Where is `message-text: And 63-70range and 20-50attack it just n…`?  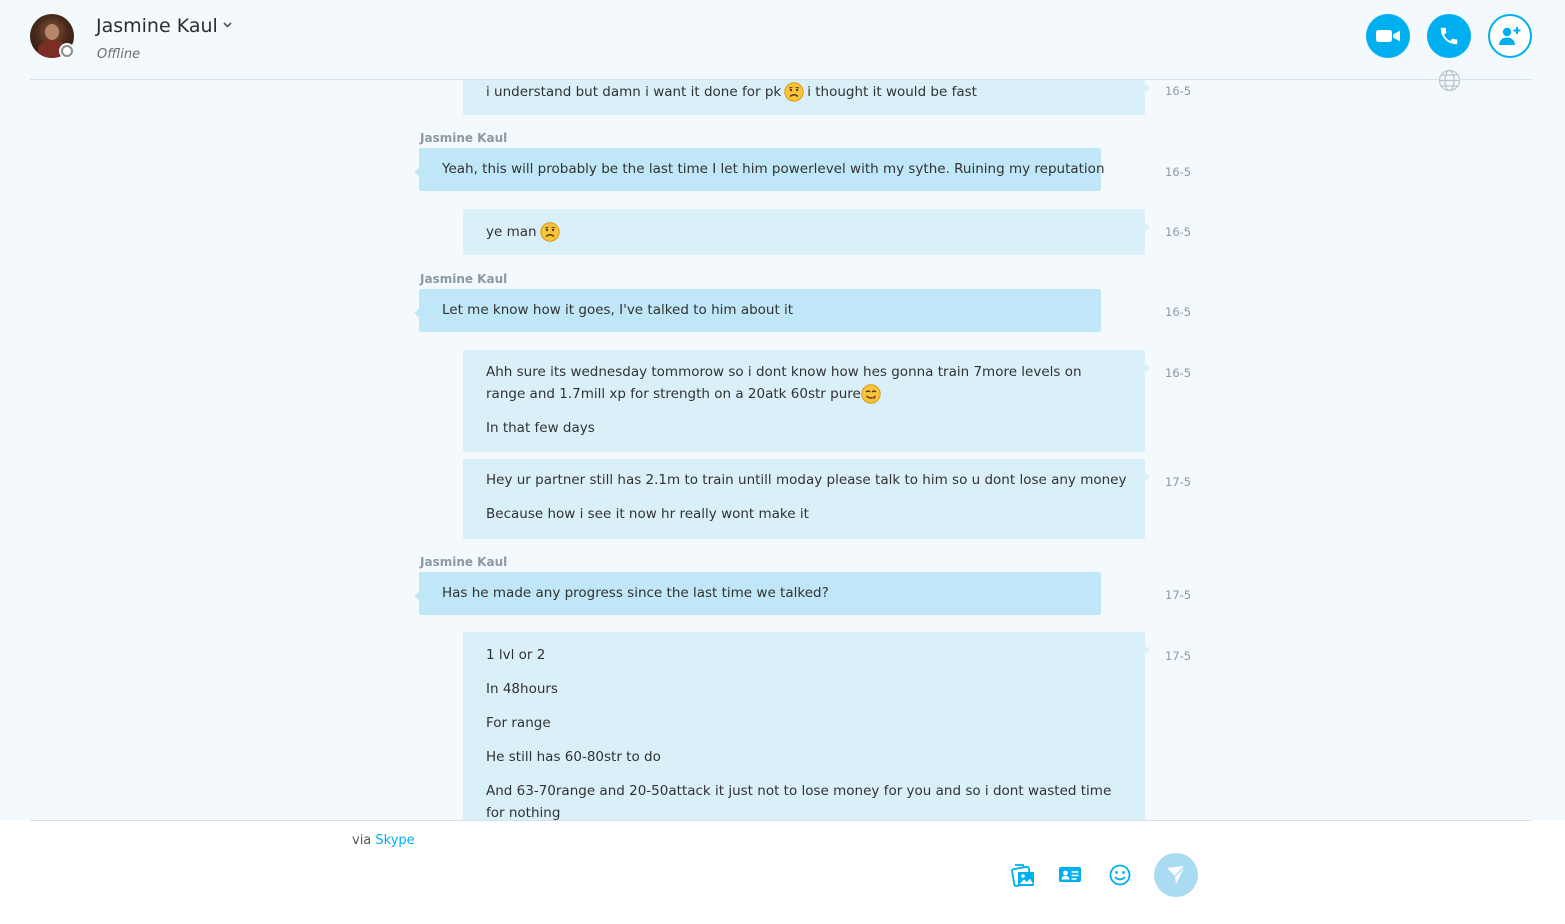
message-text: And 63-70range and 20-50attack it just n… is located at coordinates (799, 801).